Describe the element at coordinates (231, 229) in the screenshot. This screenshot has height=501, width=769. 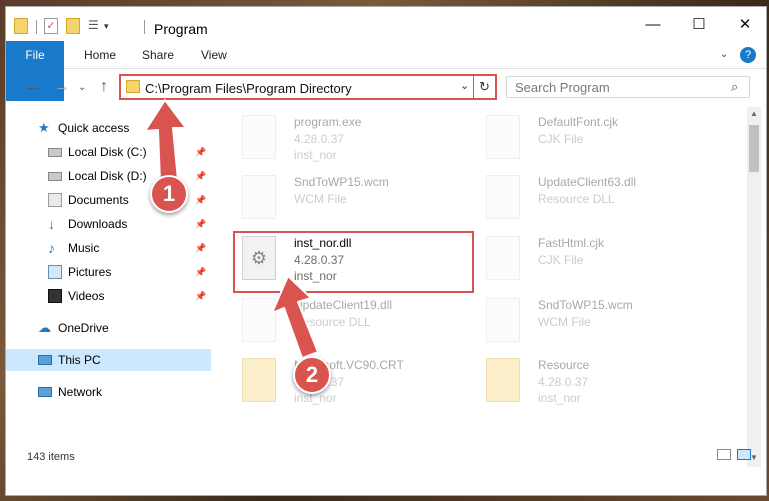
I see `annotation-arrows` at that location.